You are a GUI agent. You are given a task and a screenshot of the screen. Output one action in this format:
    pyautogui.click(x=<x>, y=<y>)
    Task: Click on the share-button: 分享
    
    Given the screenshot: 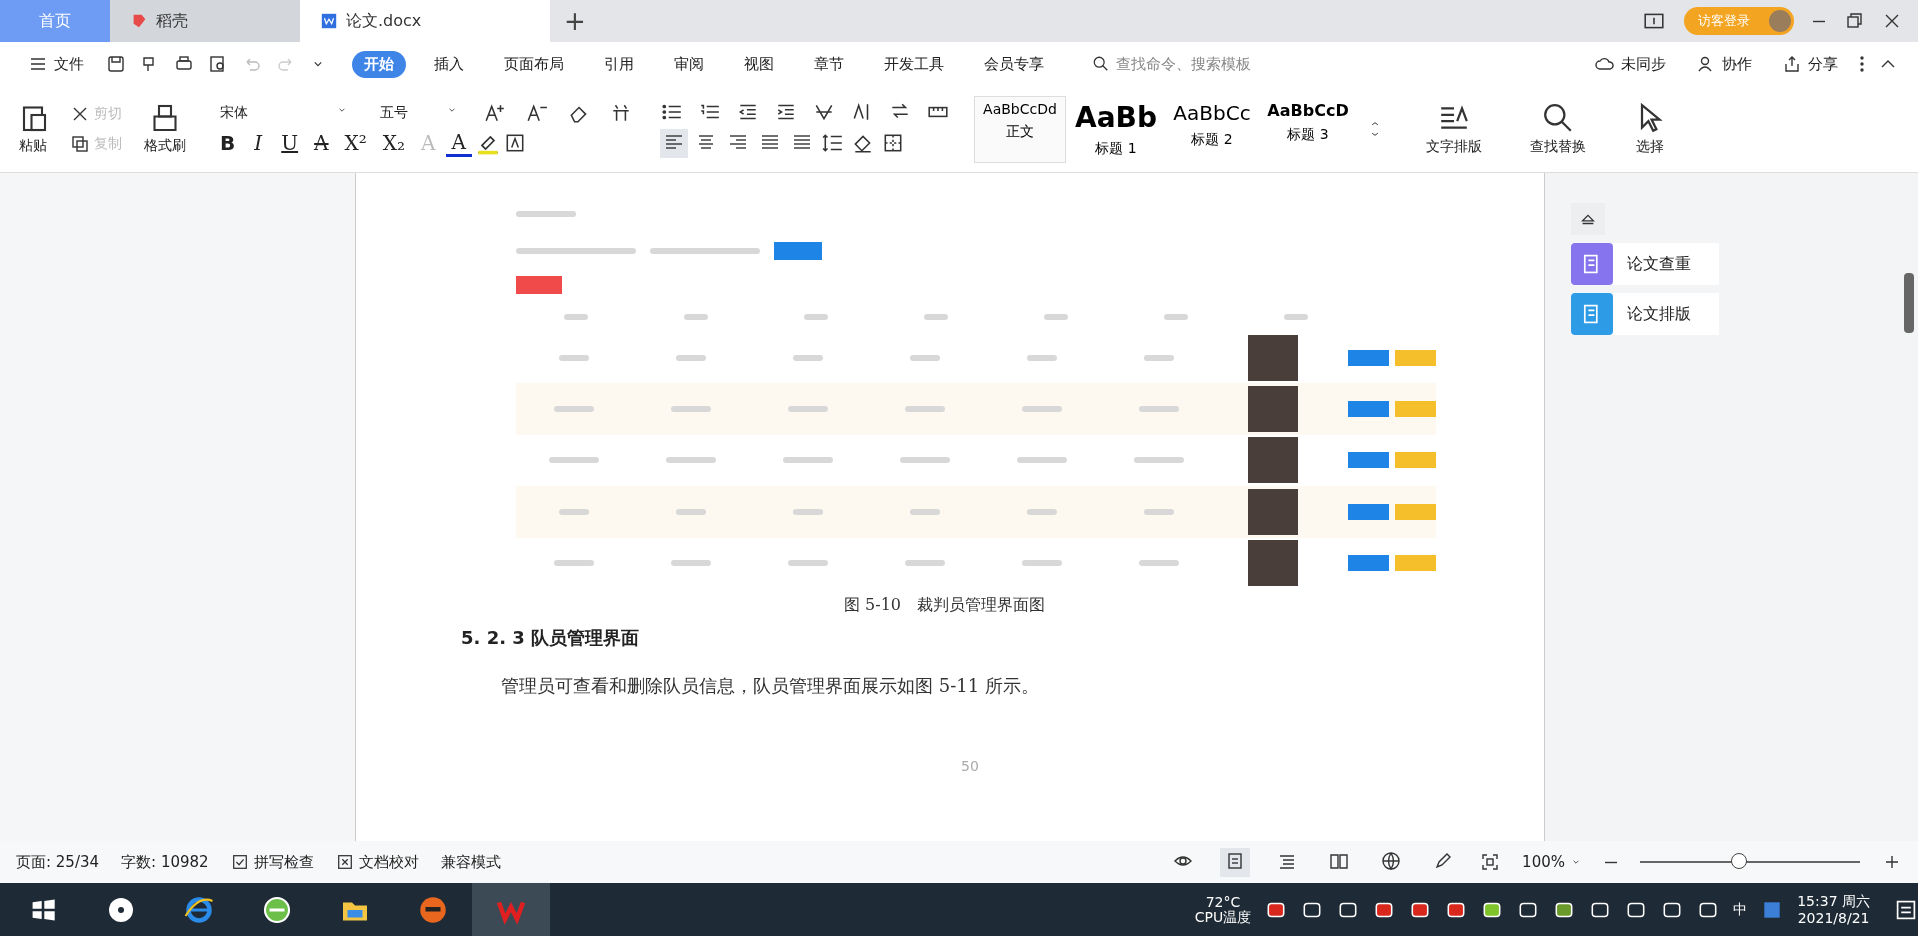 What is the action you would take?
    pyautogui.click(x=1810, y=64)
    